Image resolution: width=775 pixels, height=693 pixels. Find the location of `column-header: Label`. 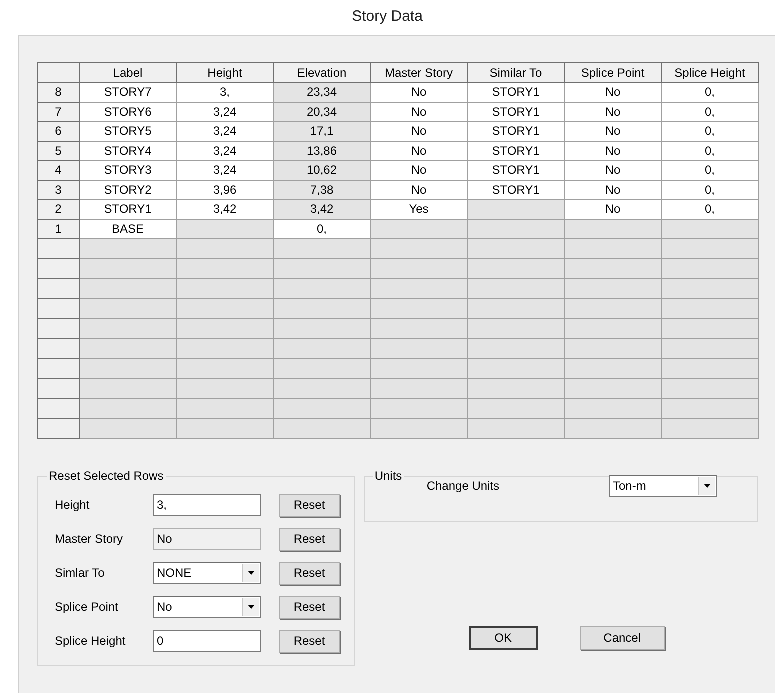

column-header: Label is located at coordinates (128, 72).